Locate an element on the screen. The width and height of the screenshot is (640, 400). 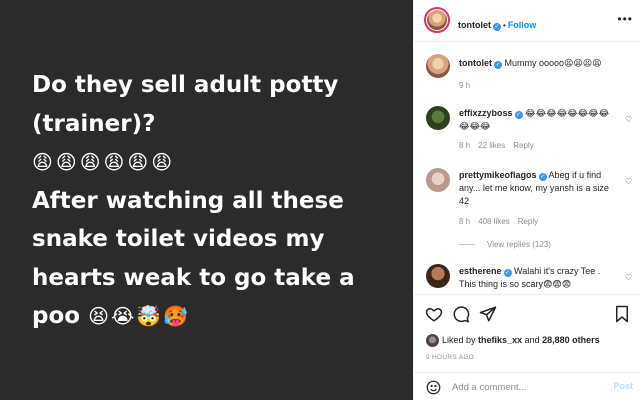
author-avatar is located at coordinates (437, 20).